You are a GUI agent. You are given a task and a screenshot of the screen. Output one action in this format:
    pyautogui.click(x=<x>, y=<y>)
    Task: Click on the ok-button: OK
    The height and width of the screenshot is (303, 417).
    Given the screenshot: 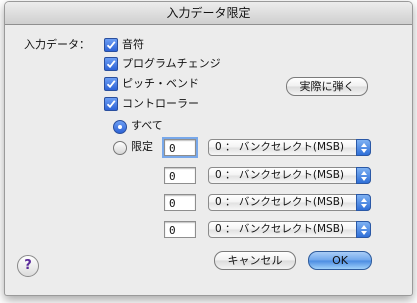 What is the action you would take?
    pyautogui.click(x=340, y=260)
    